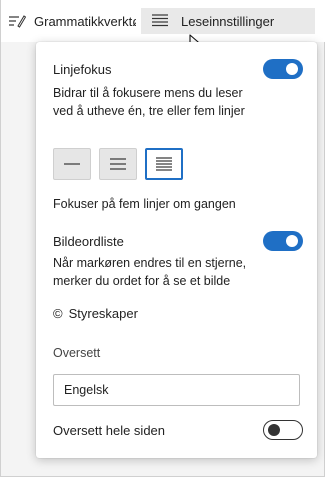 The image size is (325, 477). Describe the element at coordinates (178, 430) in the screenshot. I see `translate-whole-page-row: Oversett hele siden` at that location.